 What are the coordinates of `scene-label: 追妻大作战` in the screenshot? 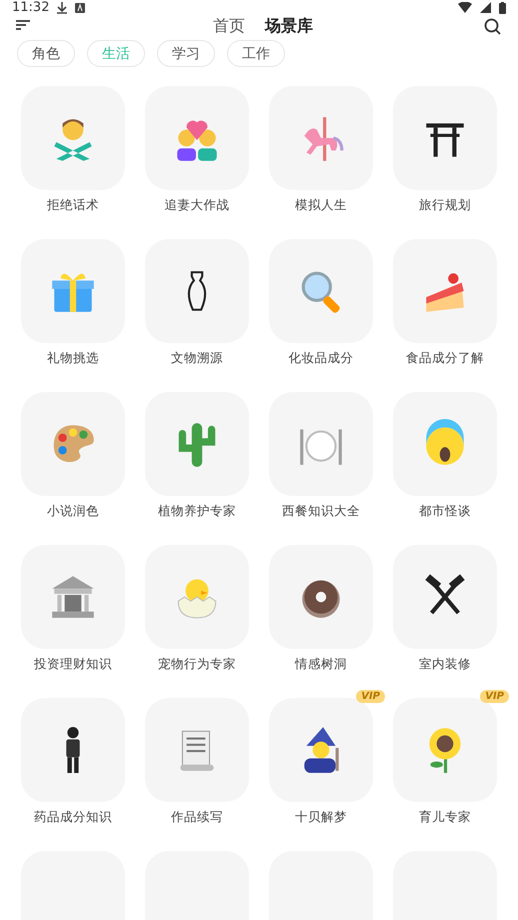 It's located at (197, 205).